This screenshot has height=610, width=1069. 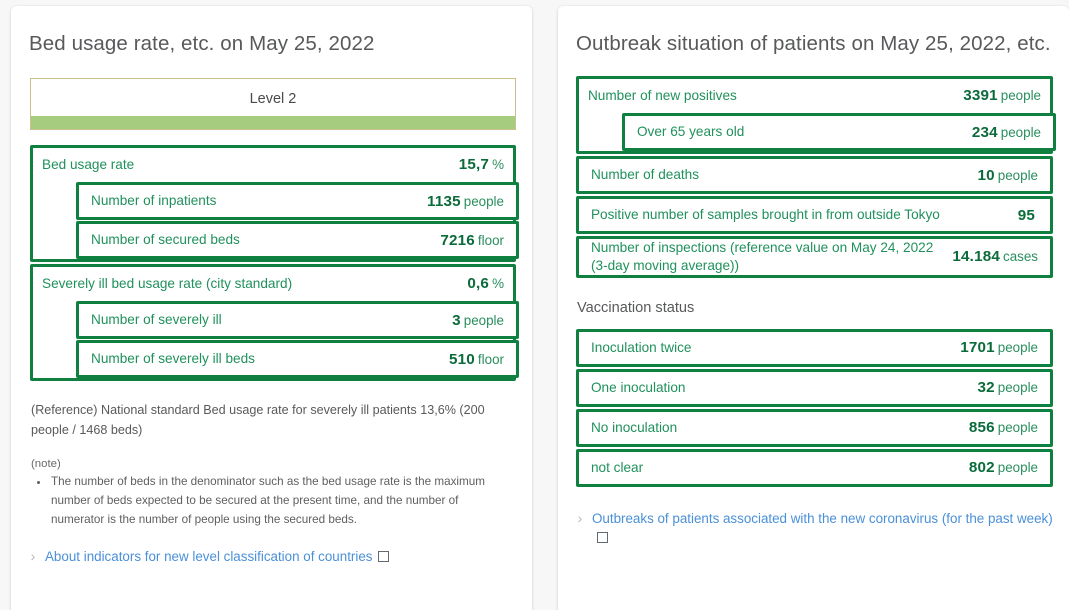 I want to click on metric-number: 32, so click(x=986, y=388).